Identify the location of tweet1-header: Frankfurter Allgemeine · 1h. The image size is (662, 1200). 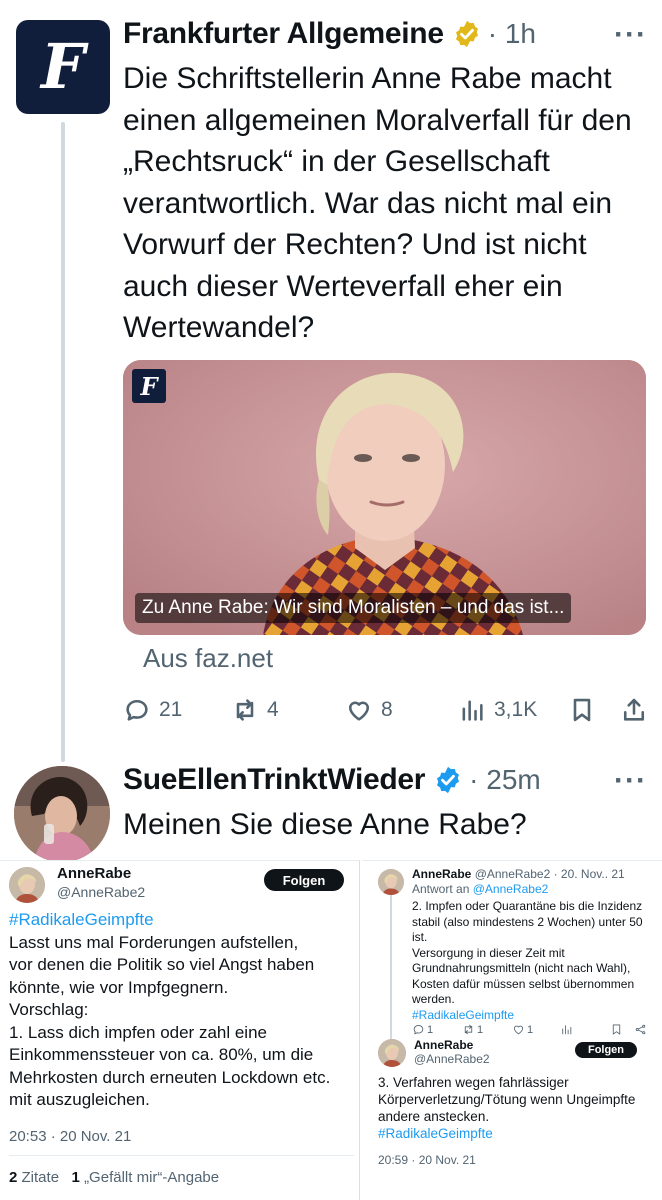
(329, 34).